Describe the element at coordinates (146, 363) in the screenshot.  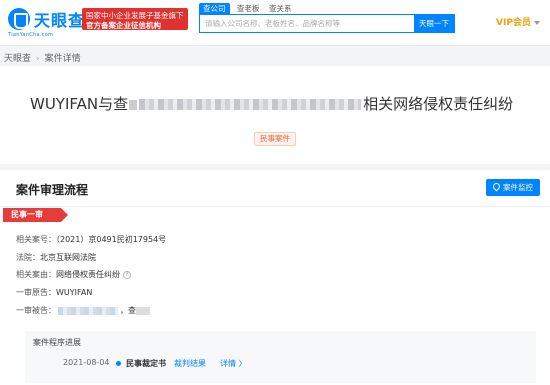
I see `progress-document: 民事裁定书` at that location.